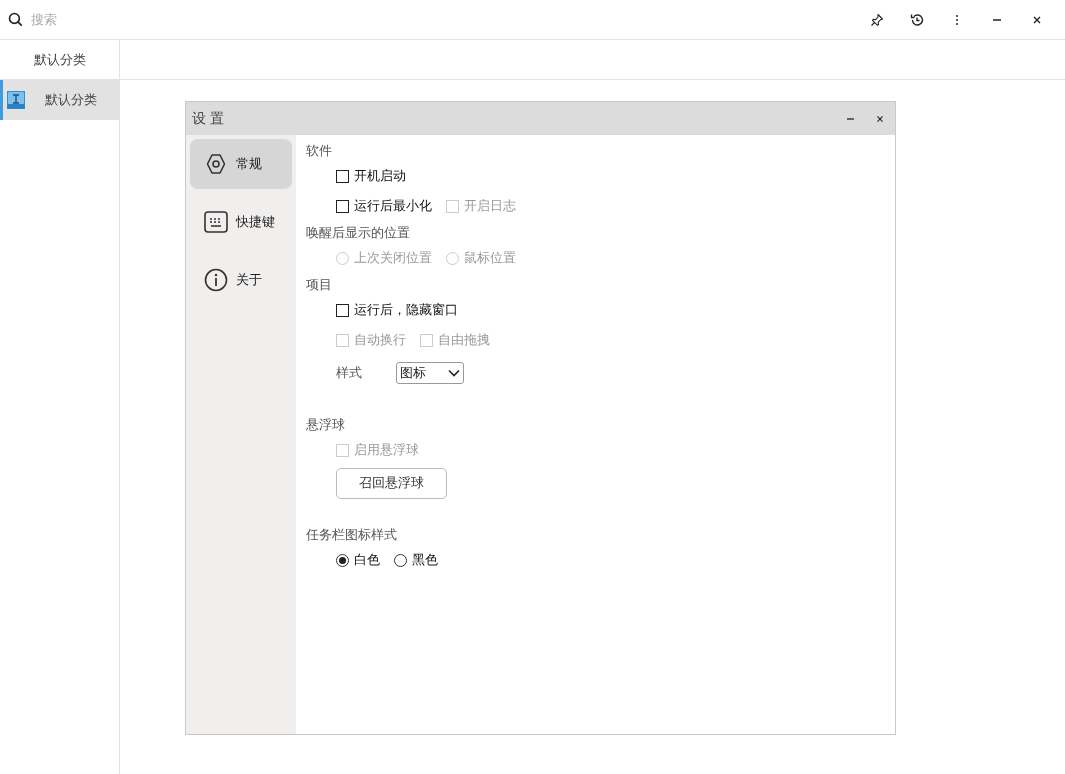 The image size is (1065, 774). Describe the element at coordinates (216, 164) in the screenshot. I see `settings-icon` at that location.